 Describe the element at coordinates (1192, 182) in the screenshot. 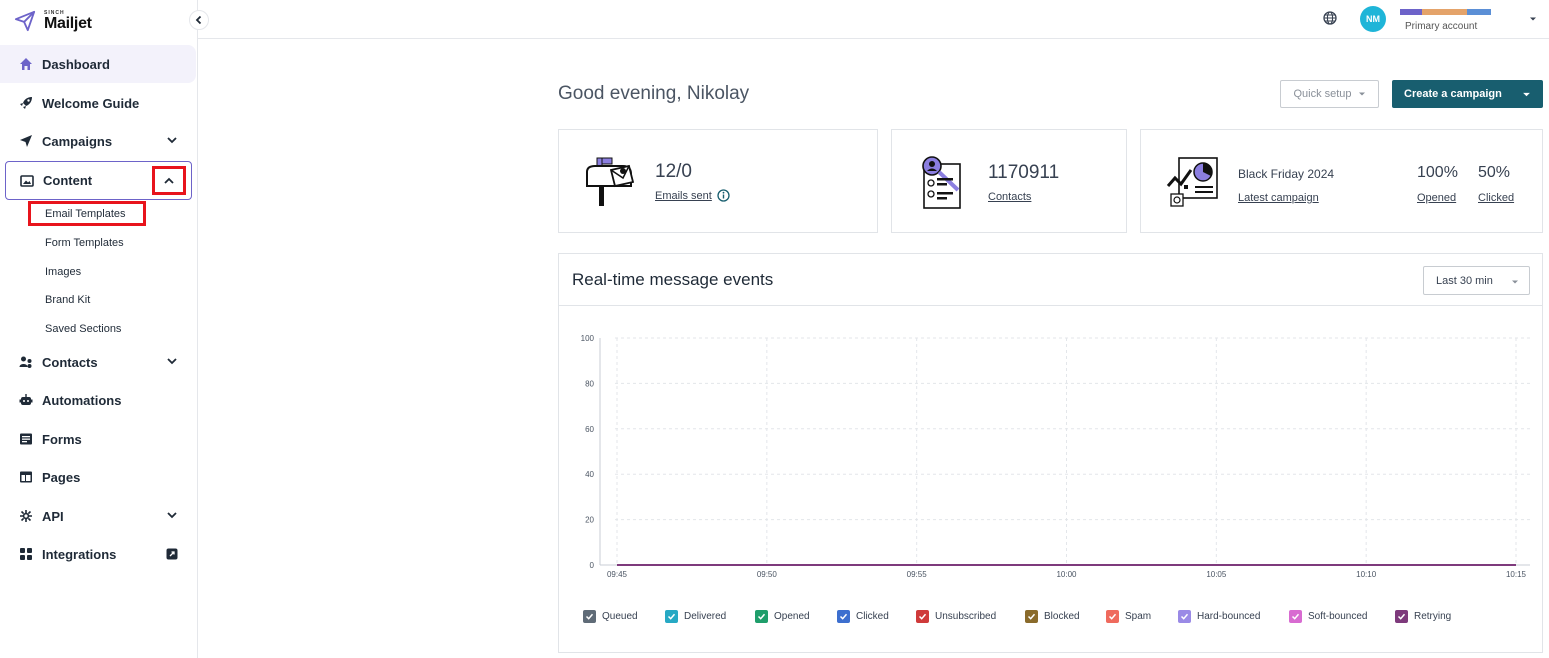

I see `analytics-illustration-icon` at that location.